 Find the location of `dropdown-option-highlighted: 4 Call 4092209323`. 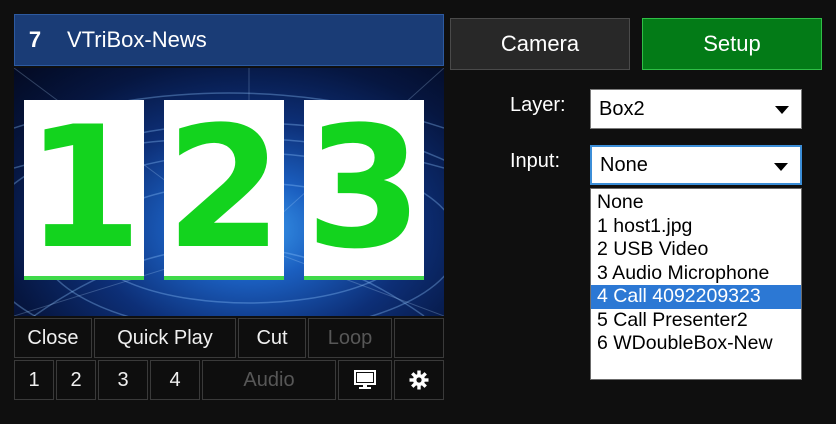

dropdown-option-highlighted: 4 Call 4092209323 is located at coordinates (696, 297).